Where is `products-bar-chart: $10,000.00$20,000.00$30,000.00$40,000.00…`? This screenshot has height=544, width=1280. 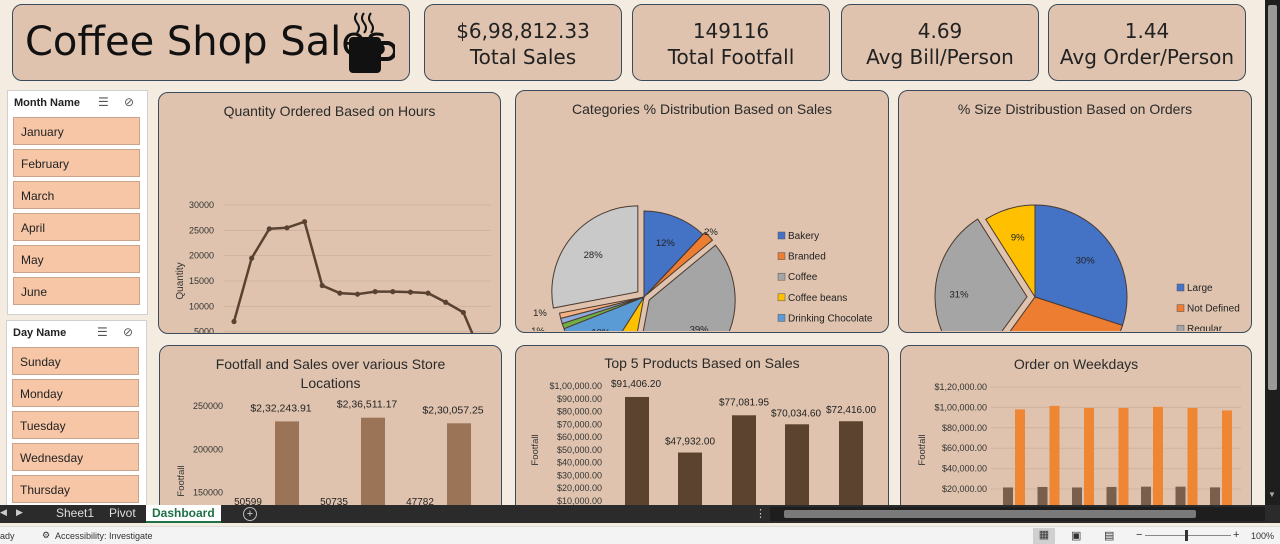 products-bar-chart: $10,000.00$20,000.00$30,000.00$40,000.00… is located at coordinates (703, 444).